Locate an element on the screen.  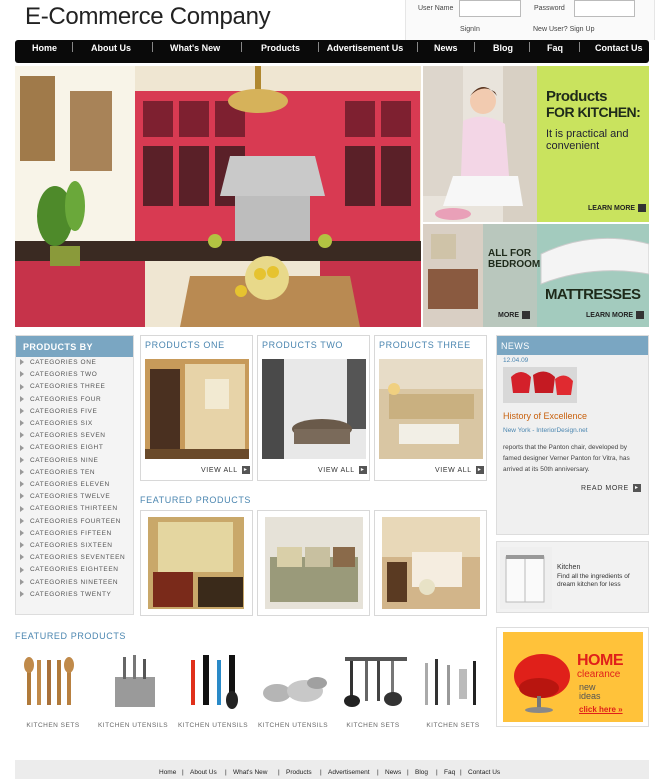
nav-faq: Faq is located at coordinates (555, 48).